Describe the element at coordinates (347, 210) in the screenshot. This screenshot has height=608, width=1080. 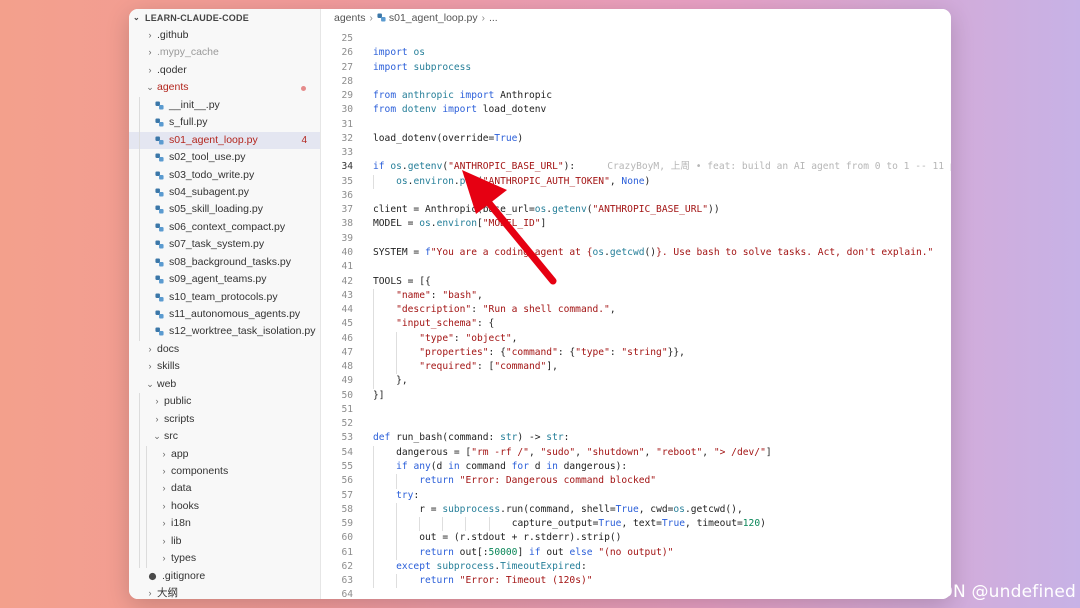
I see `line-number: 37` at that location.